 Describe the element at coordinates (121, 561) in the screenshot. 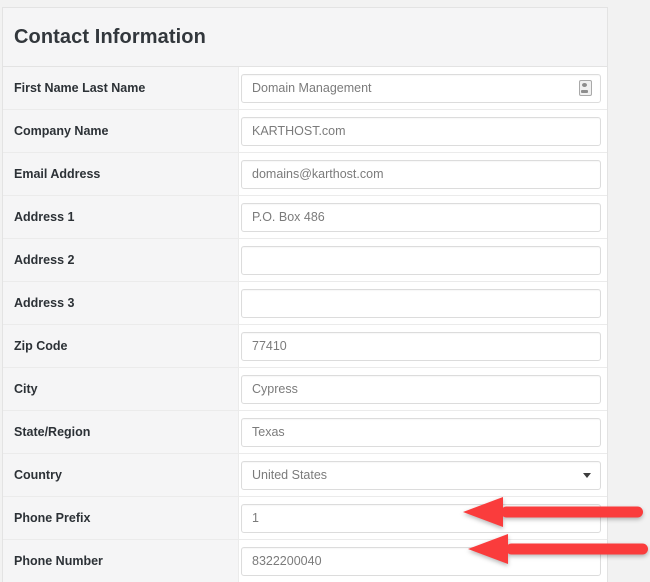

I see `label-phone-number: Phone Number` at that location.